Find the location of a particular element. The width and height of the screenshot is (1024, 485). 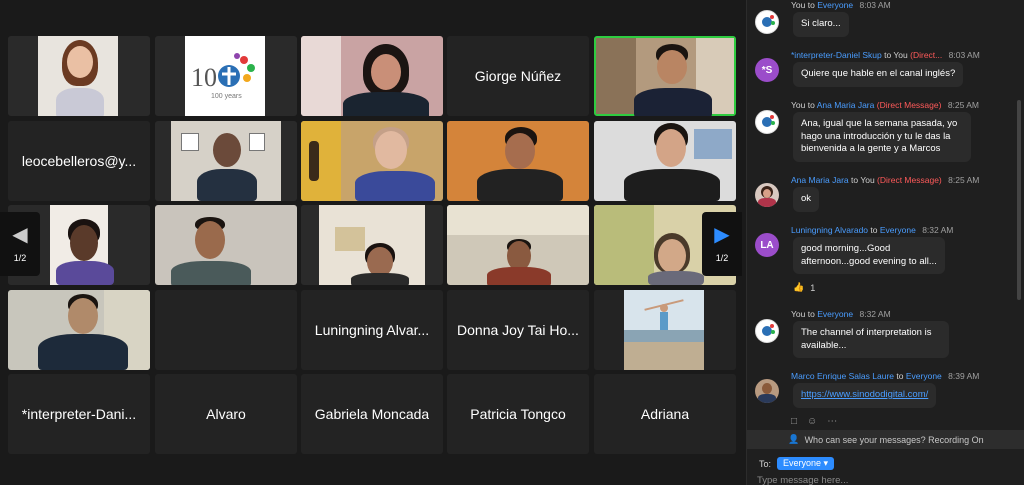

message-bubble: ok is located at coordinates (806, 199).